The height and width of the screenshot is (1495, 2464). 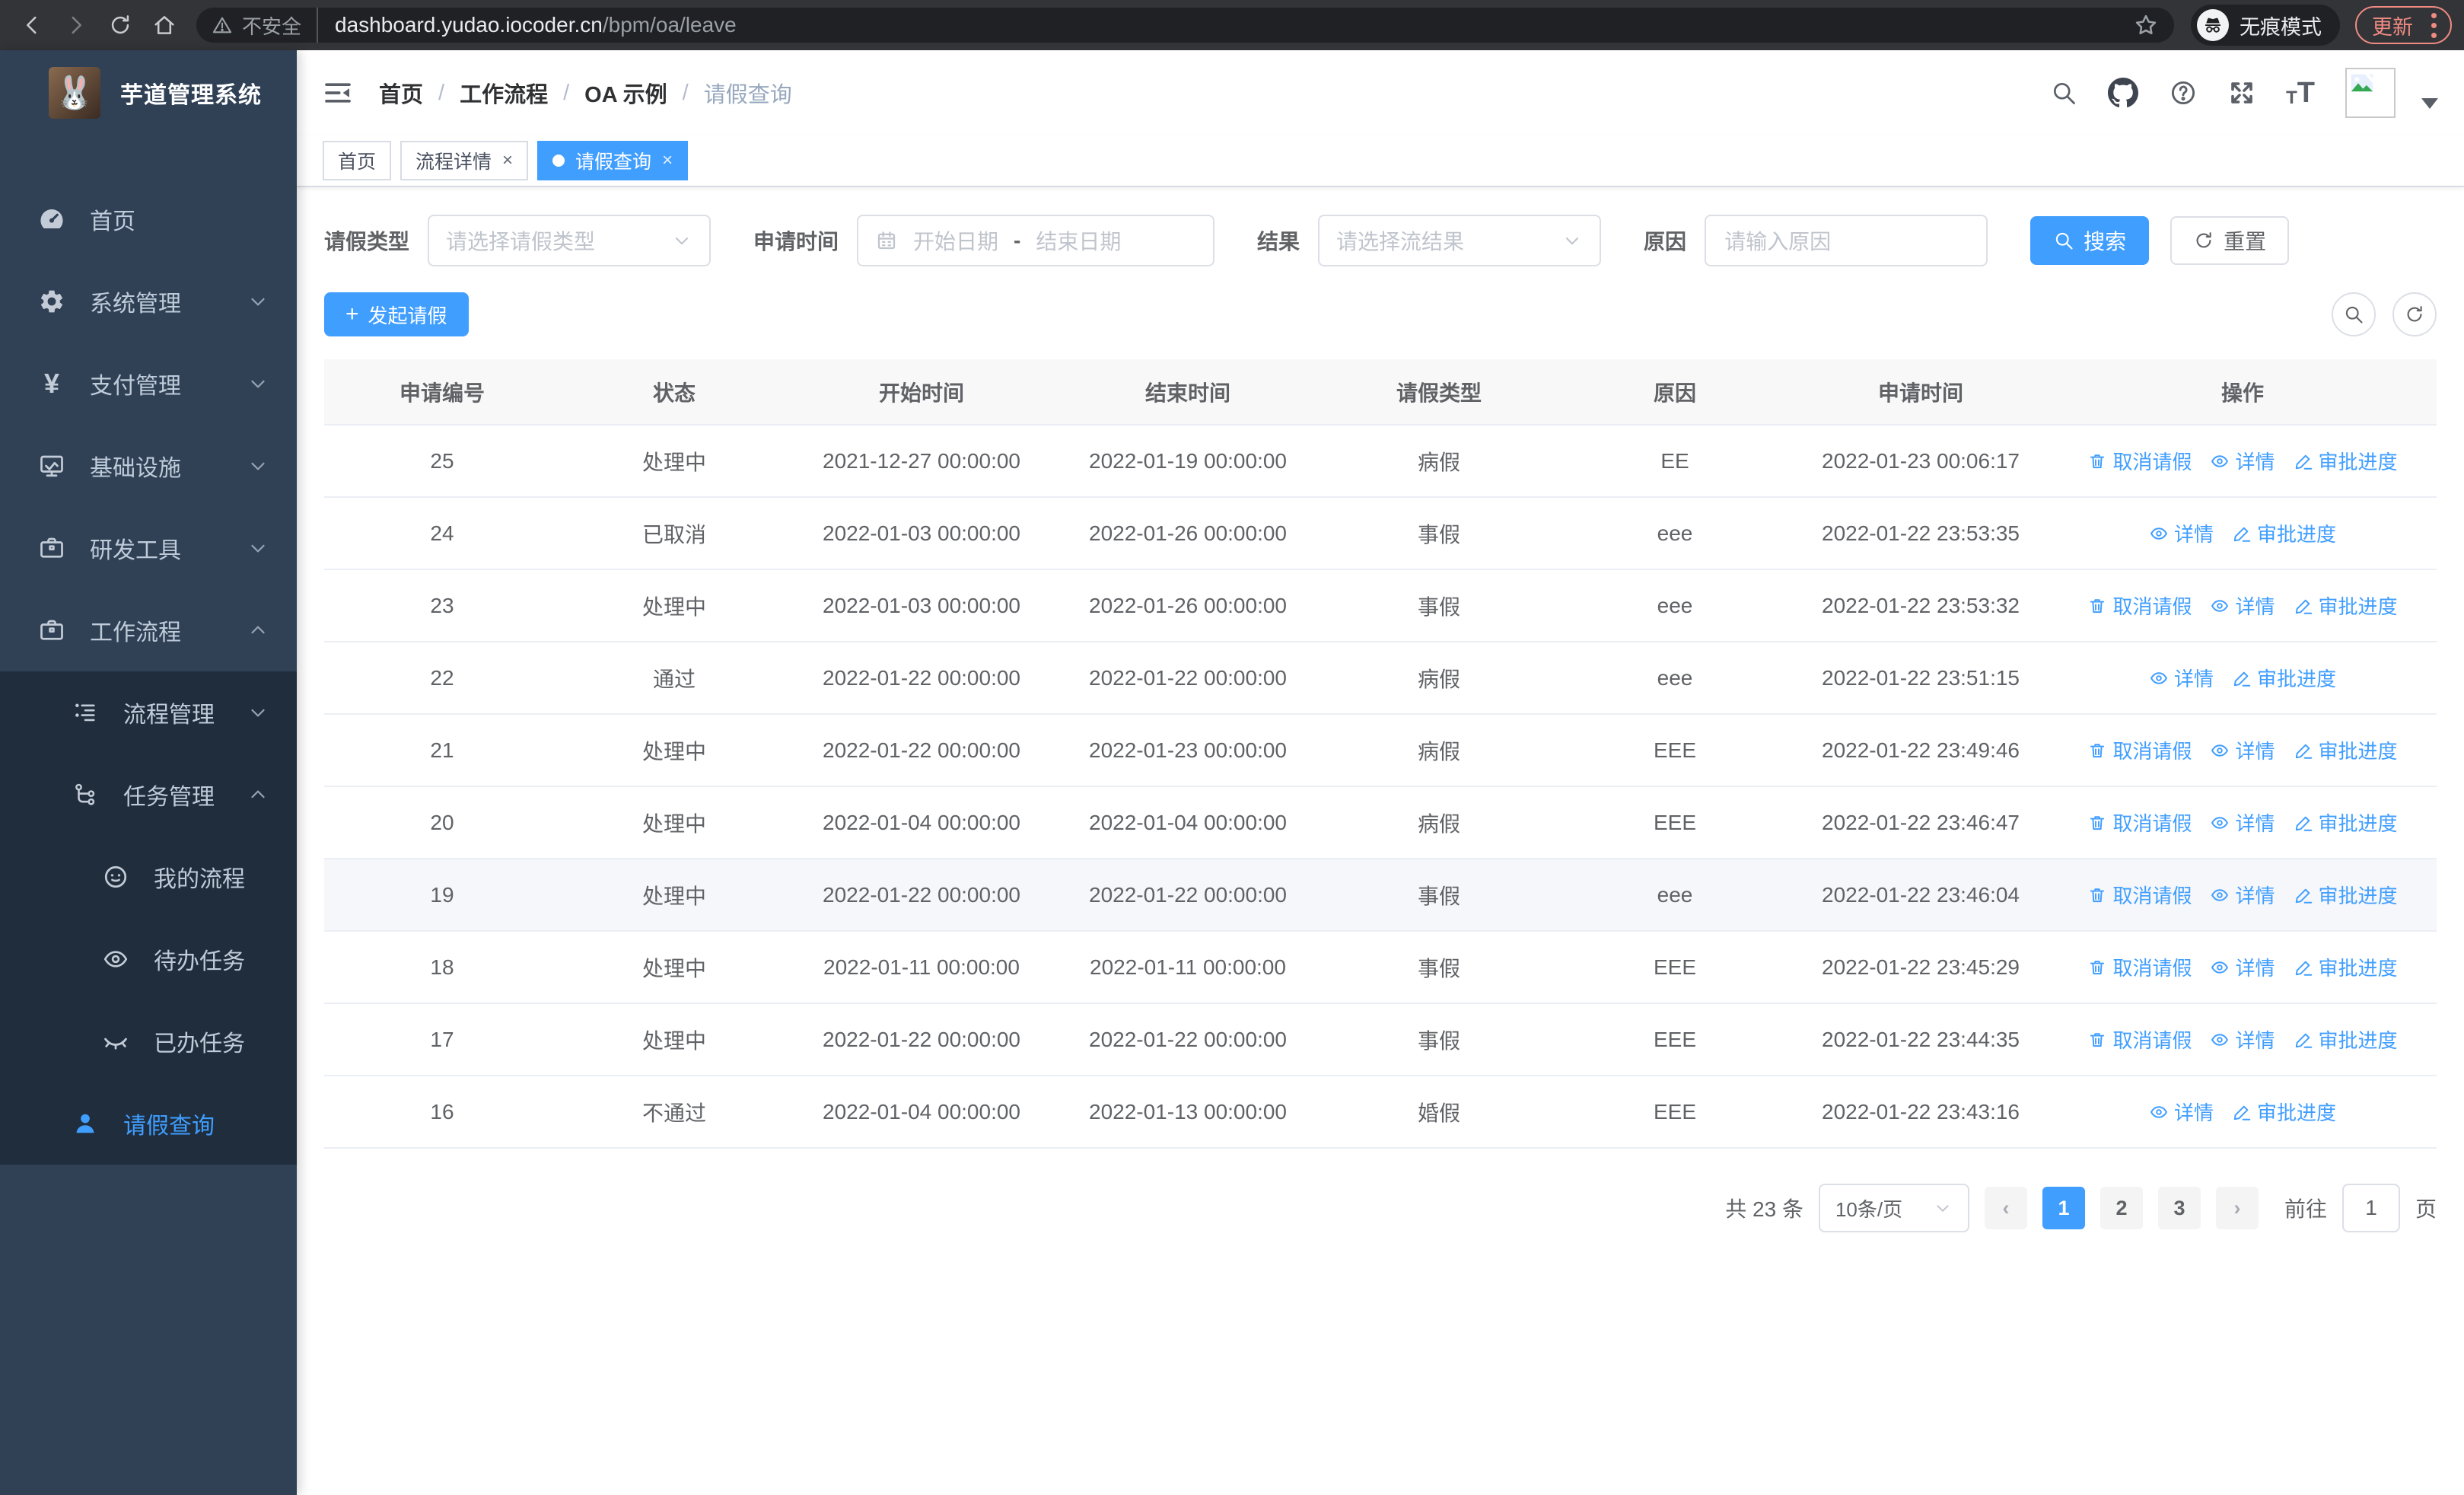 I want to click on browser-back-button, so click(x=32, y=25).